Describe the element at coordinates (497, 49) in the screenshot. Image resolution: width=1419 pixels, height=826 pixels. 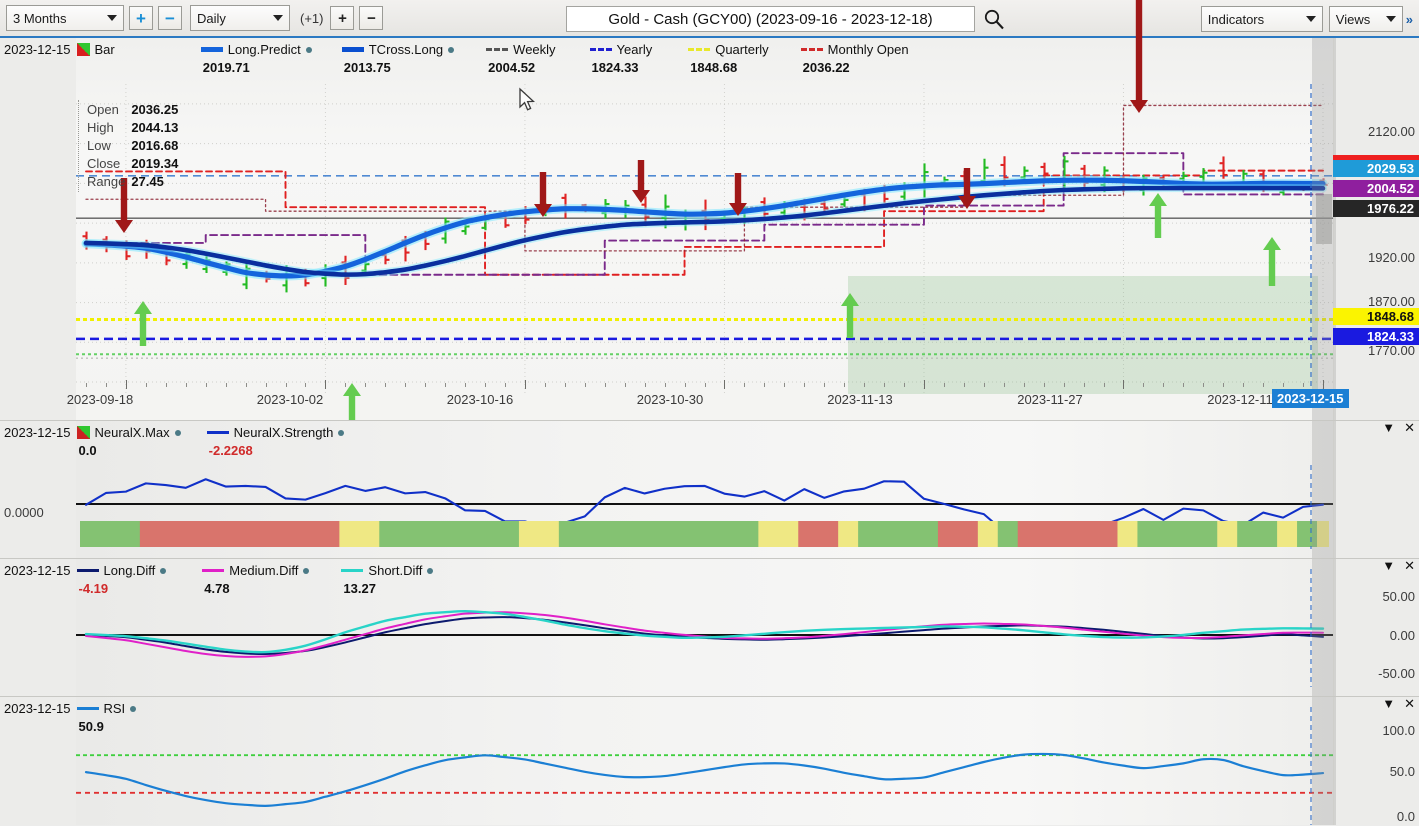
I see `weekly-swatch` at that location.